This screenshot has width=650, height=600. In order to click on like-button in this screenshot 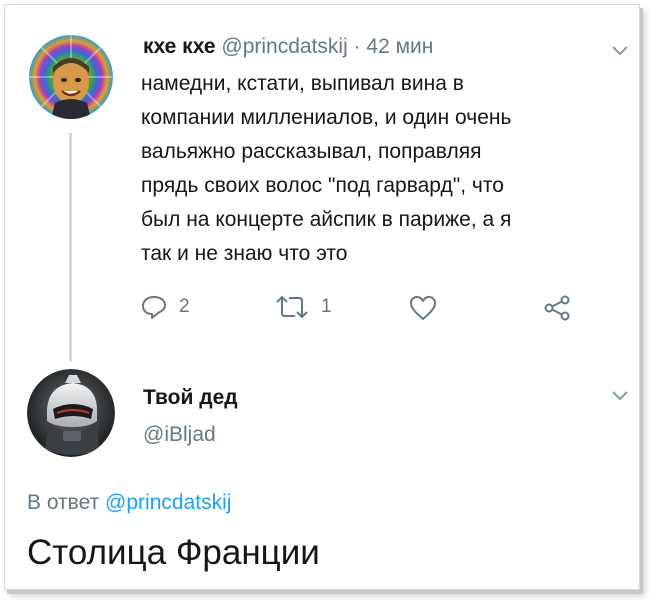, I will do `click(423, 308)`.